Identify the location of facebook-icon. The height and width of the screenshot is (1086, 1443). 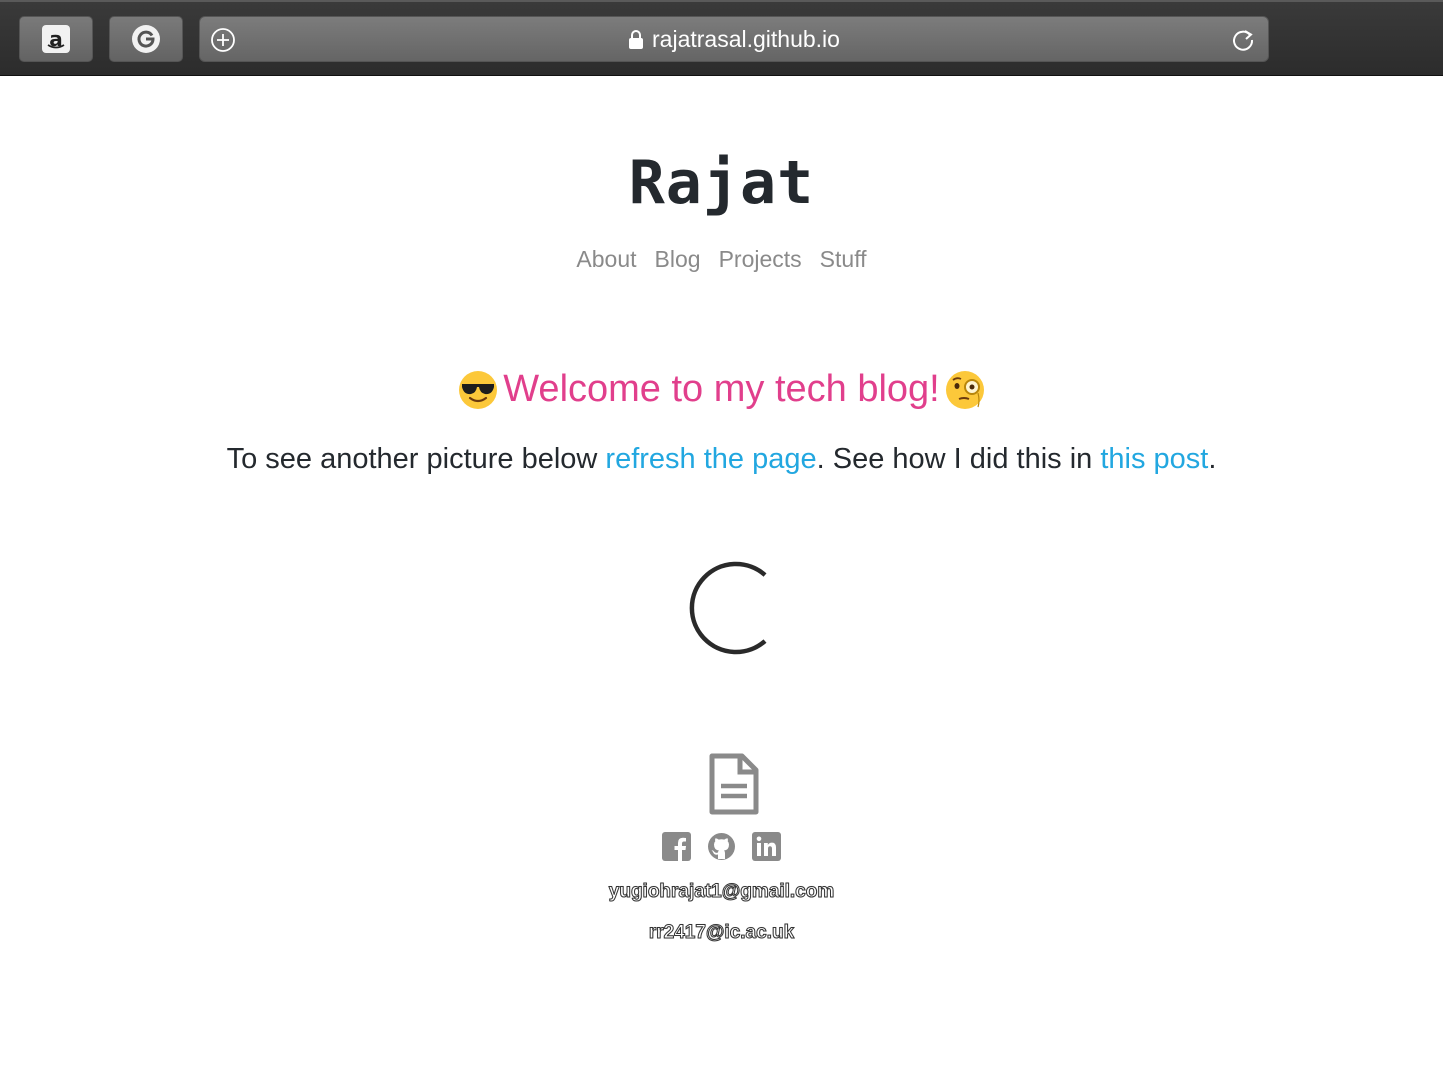
(676, 846).